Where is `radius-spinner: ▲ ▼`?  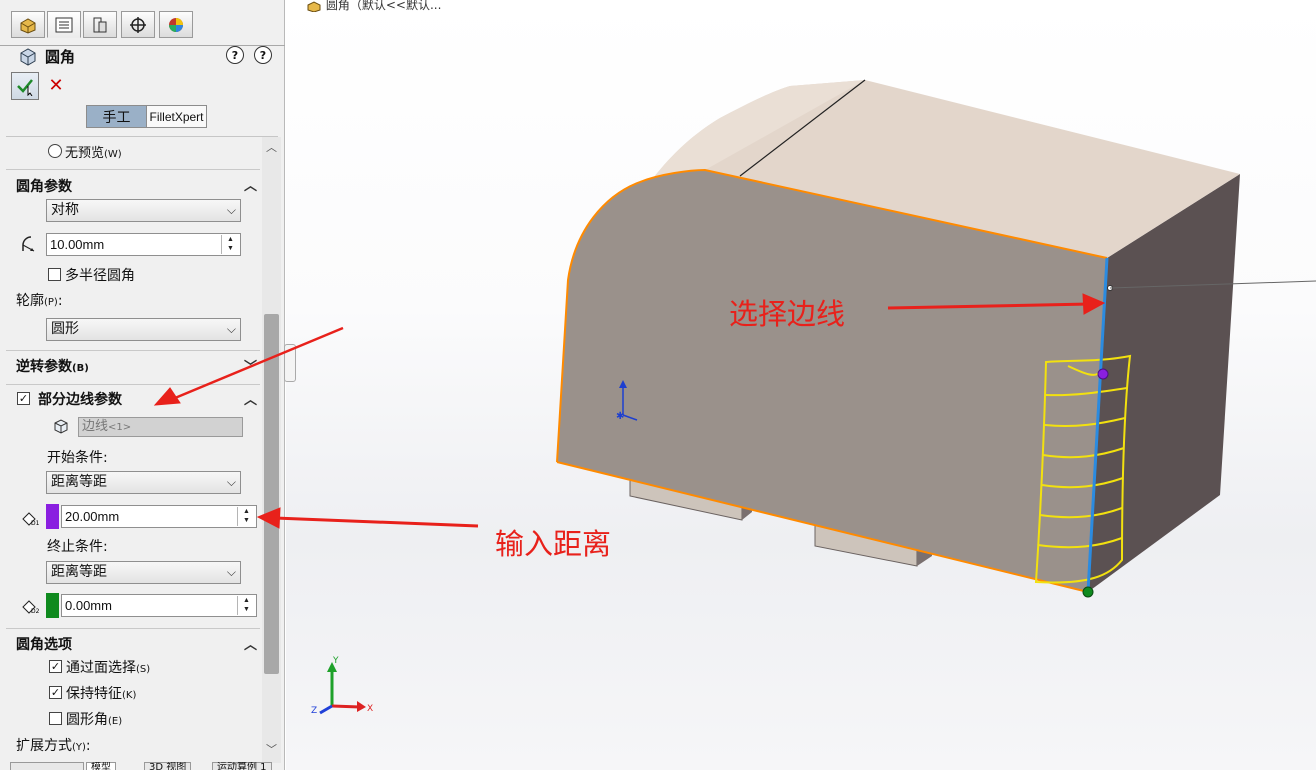
radius-spinner: ▲ ▼ is located at coordinates (230, 244).